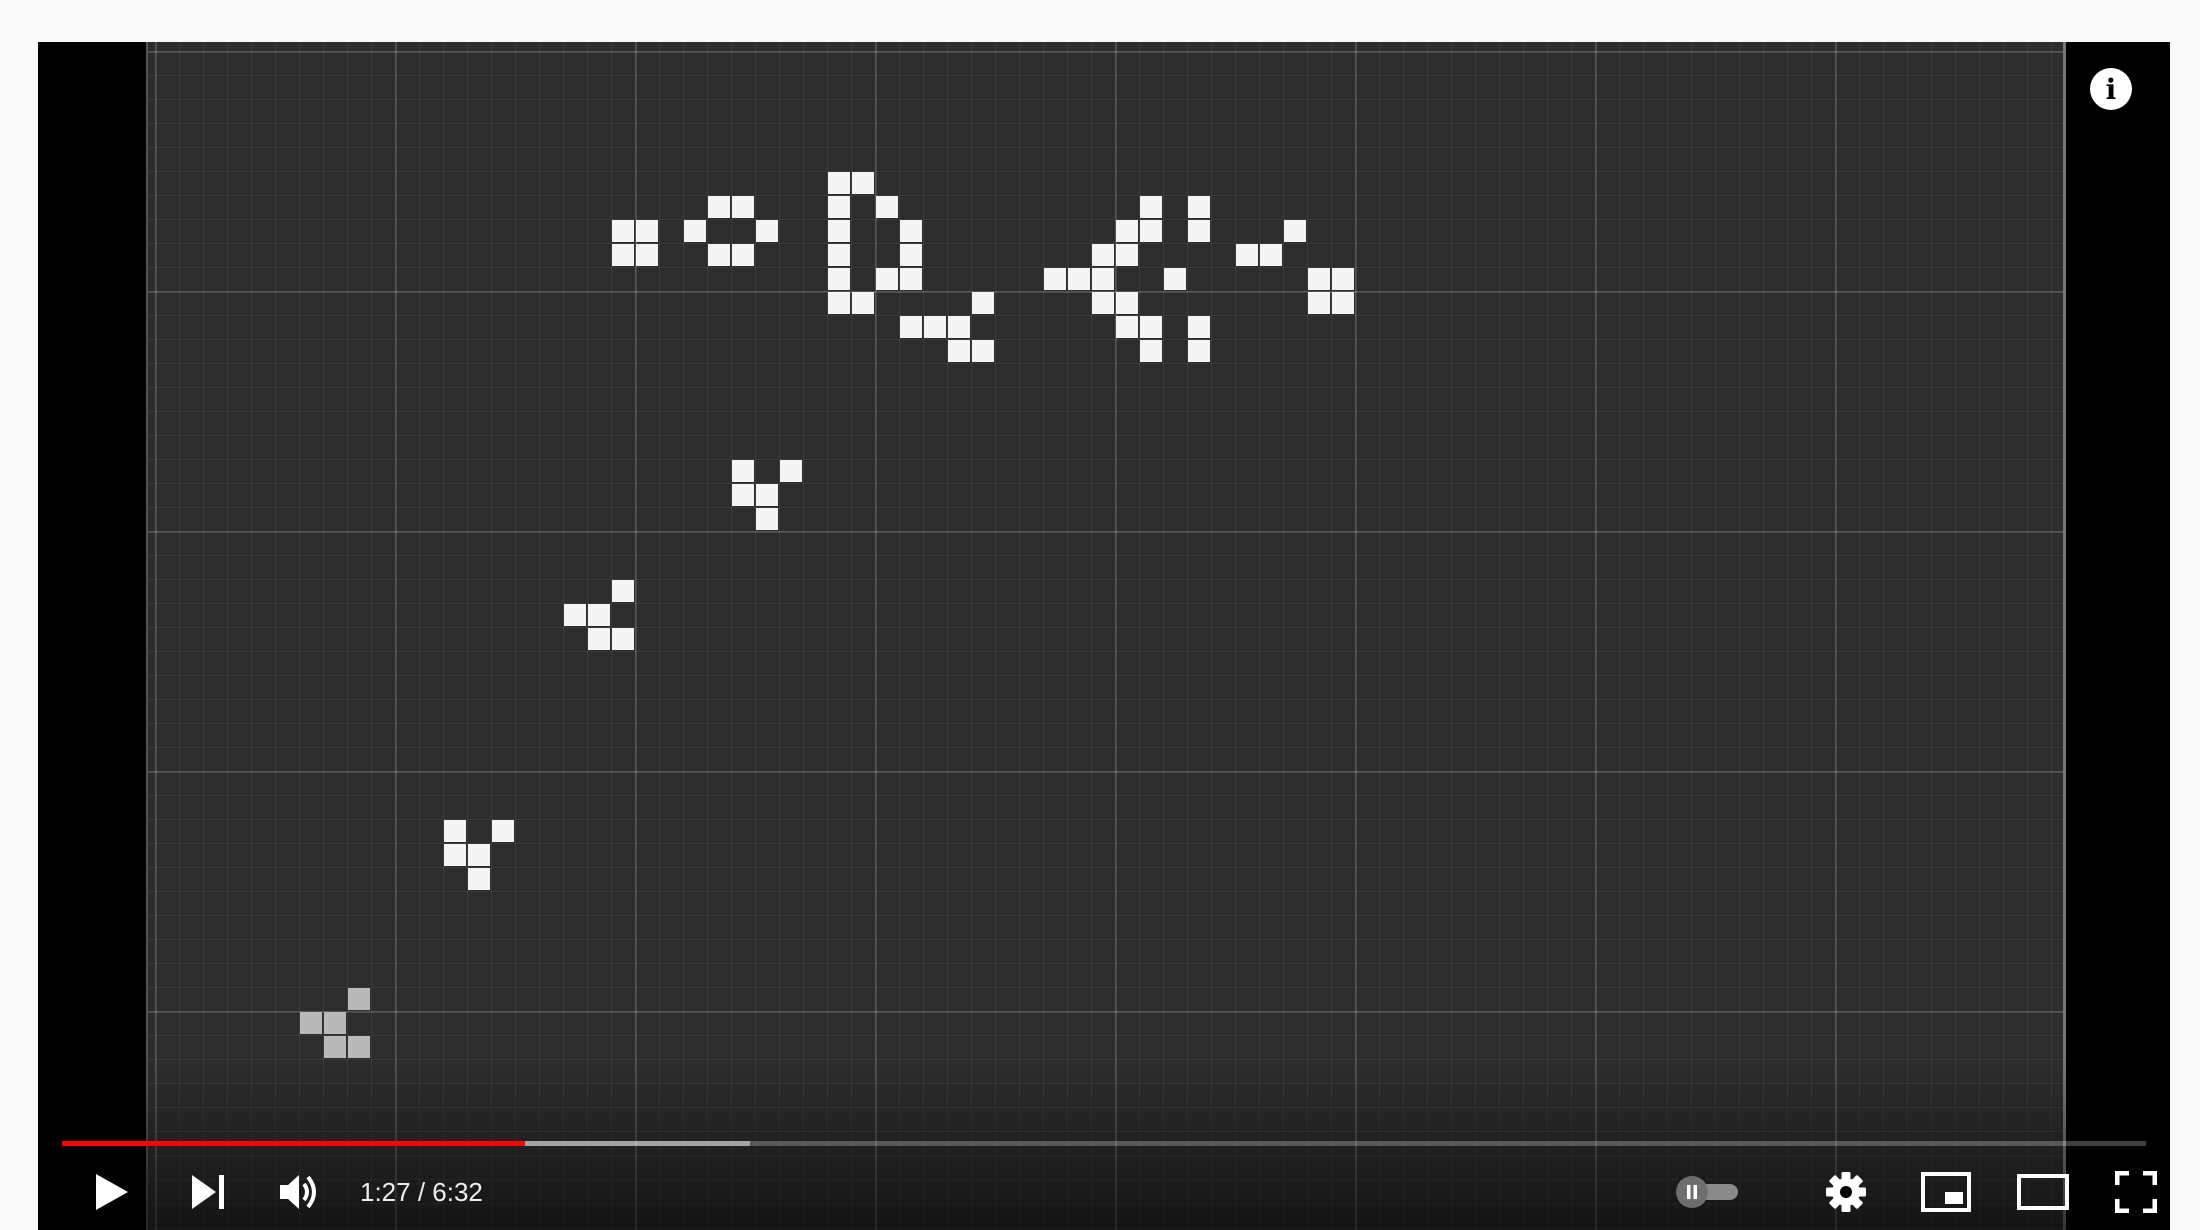 The height and width of the screenshot is (1230, 2200). Describe the element at coordinates (2136, 1192) in the screenshot. I see `fullscreen-icon` at that location.